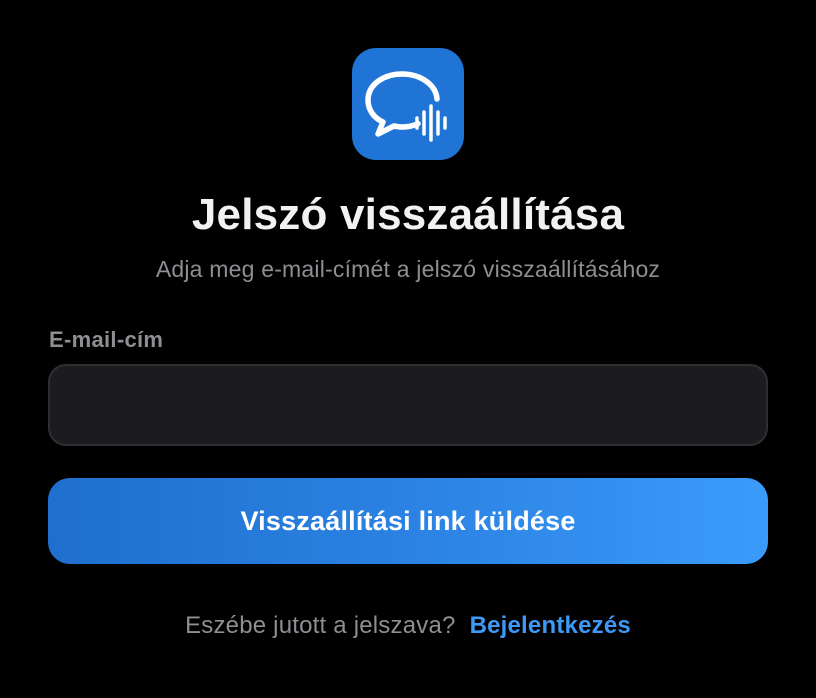 The height and width of the screenshot is (698, 816). I want to click on login-prompt: Eszébe jutott a jelszava? Bejelentkezés, so click(408, 626).